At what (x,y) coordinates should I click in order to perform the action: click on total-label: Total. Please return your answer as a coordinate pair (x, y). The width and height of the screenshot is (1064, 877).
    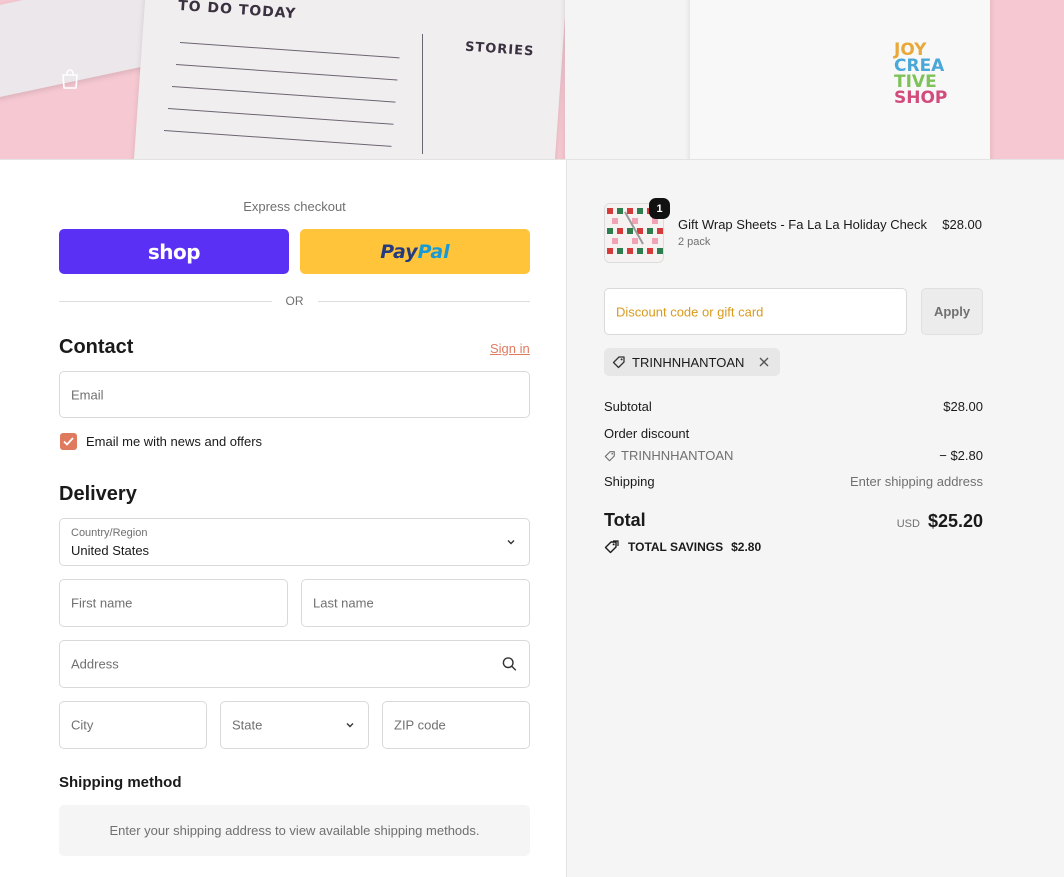
    Looking at the image, I should click on (625, 520).